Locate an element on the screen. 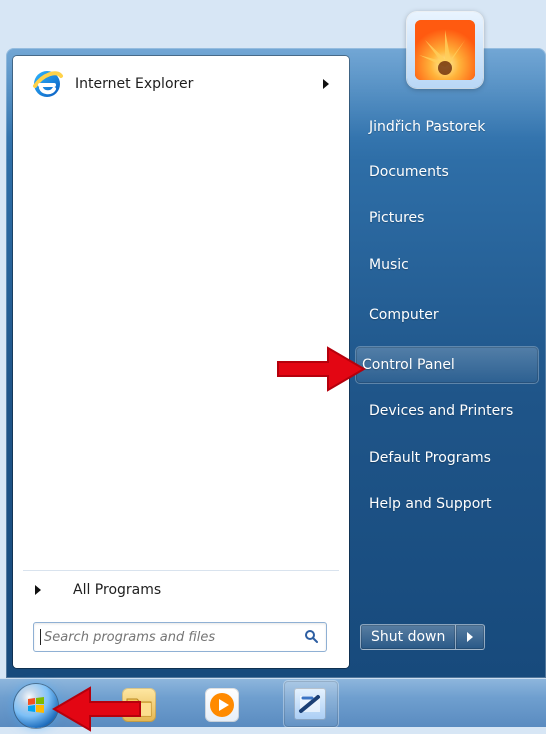 The image size is (546, 734). right-item-control-panel: Control Panel is located at coordinates (447, 365).